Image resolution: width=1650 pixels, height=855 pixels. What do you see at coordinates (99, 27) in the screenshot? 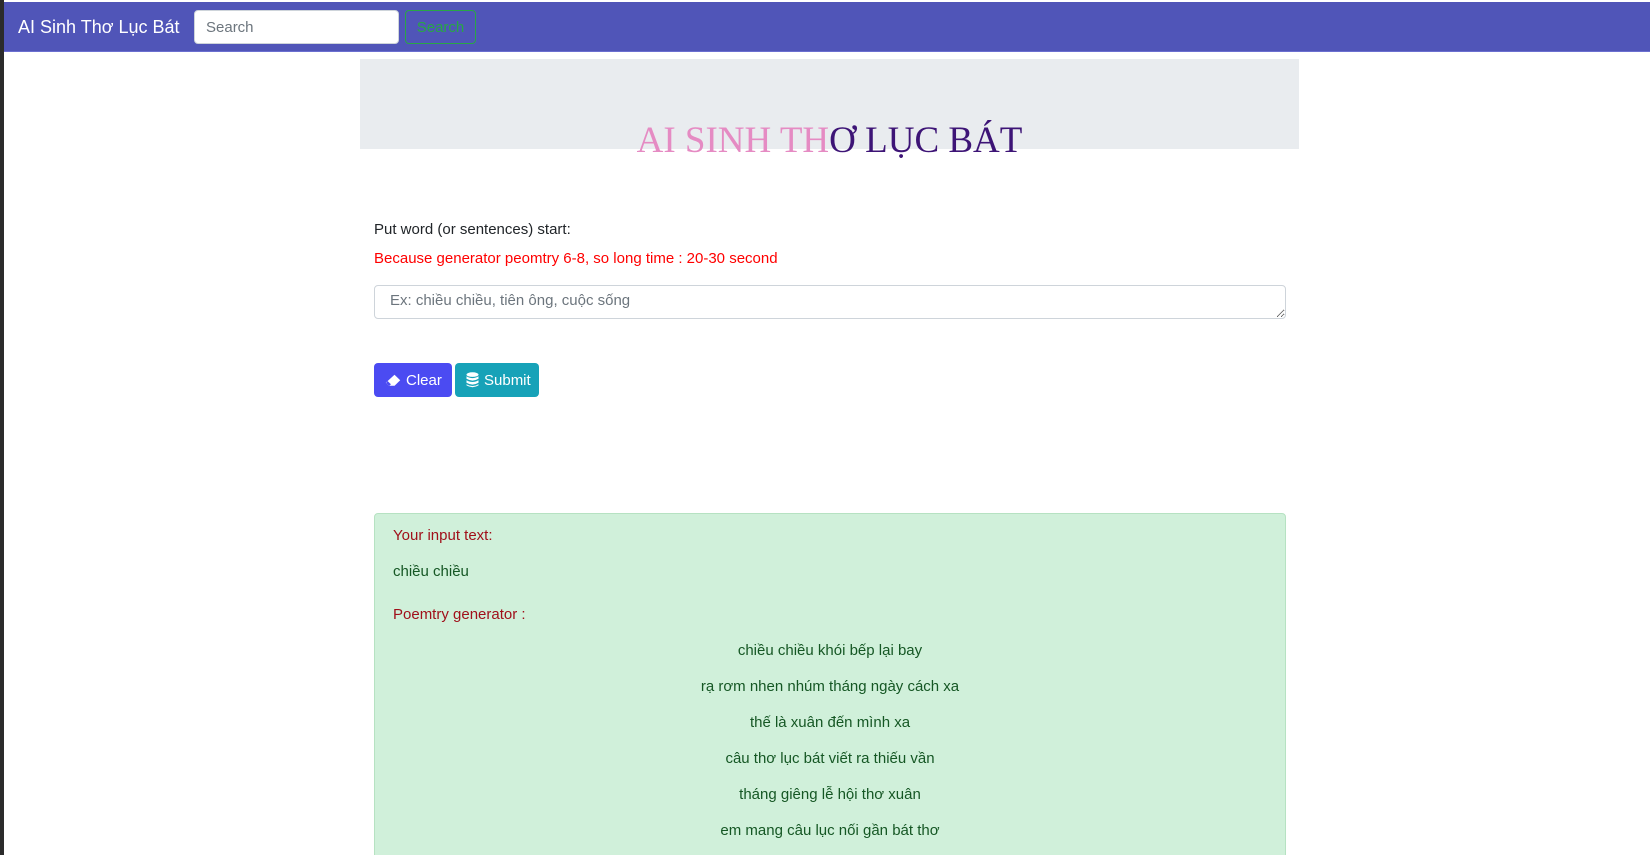
I see `brand-link: AI Sinh Thơ Lục Bát` at bounding box center [99, 27].